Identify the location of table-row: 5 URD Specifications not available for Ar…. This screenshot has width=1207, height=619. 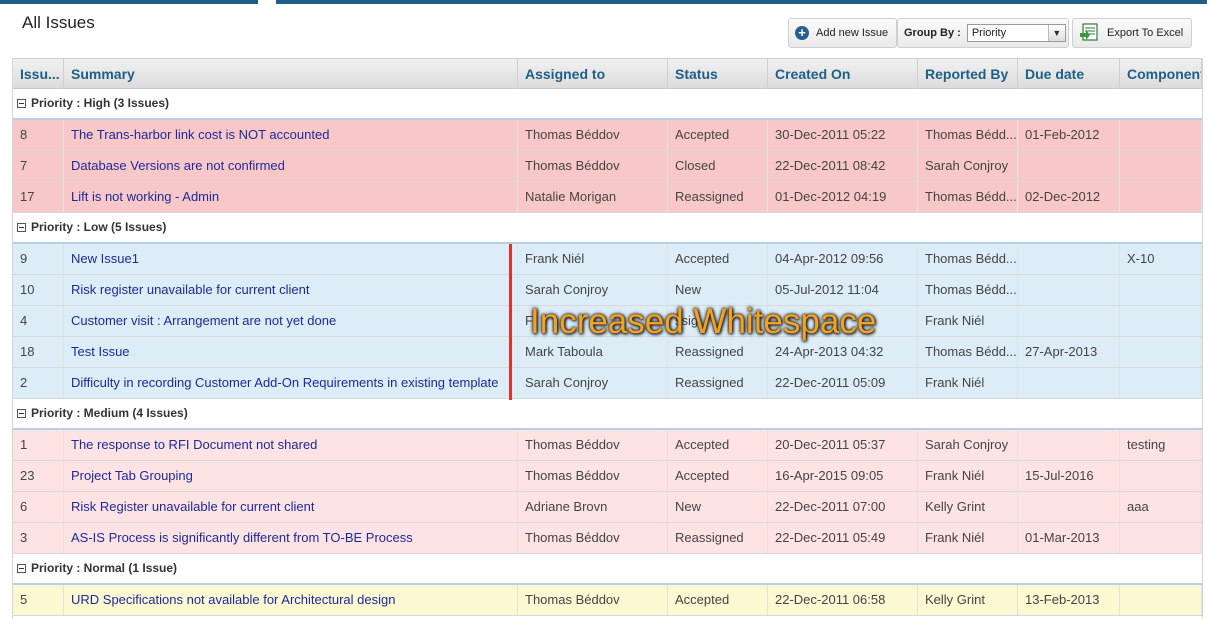
(607, 600).